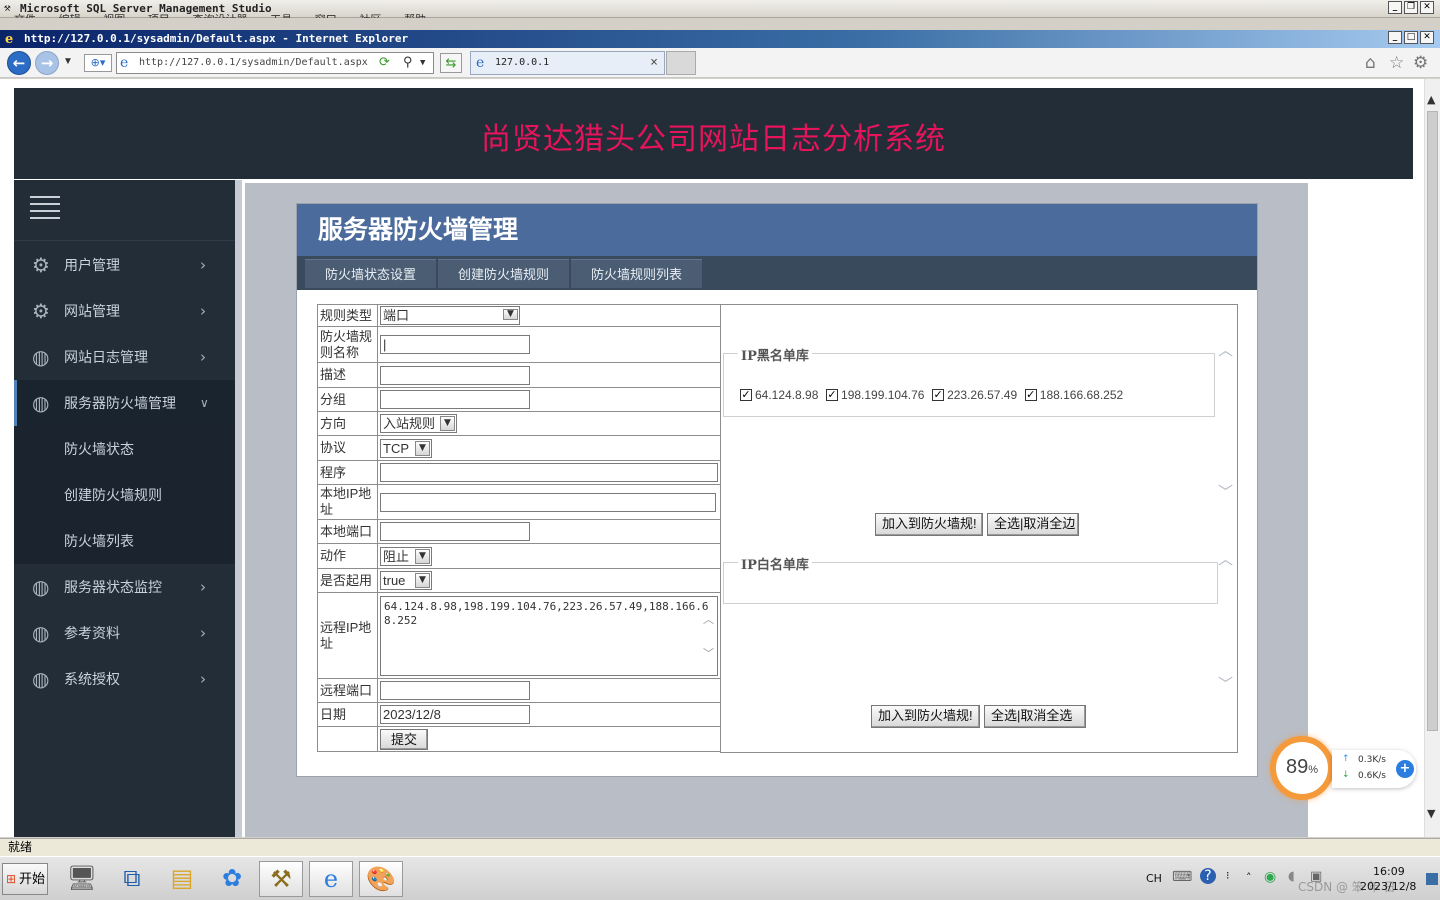 Image resolution: width=1440 pixels, height=900 pixels. Describe the element at coordinates (92, 311) in the screenshot. I see `sidebar-item-label: 网站管理` at that location.